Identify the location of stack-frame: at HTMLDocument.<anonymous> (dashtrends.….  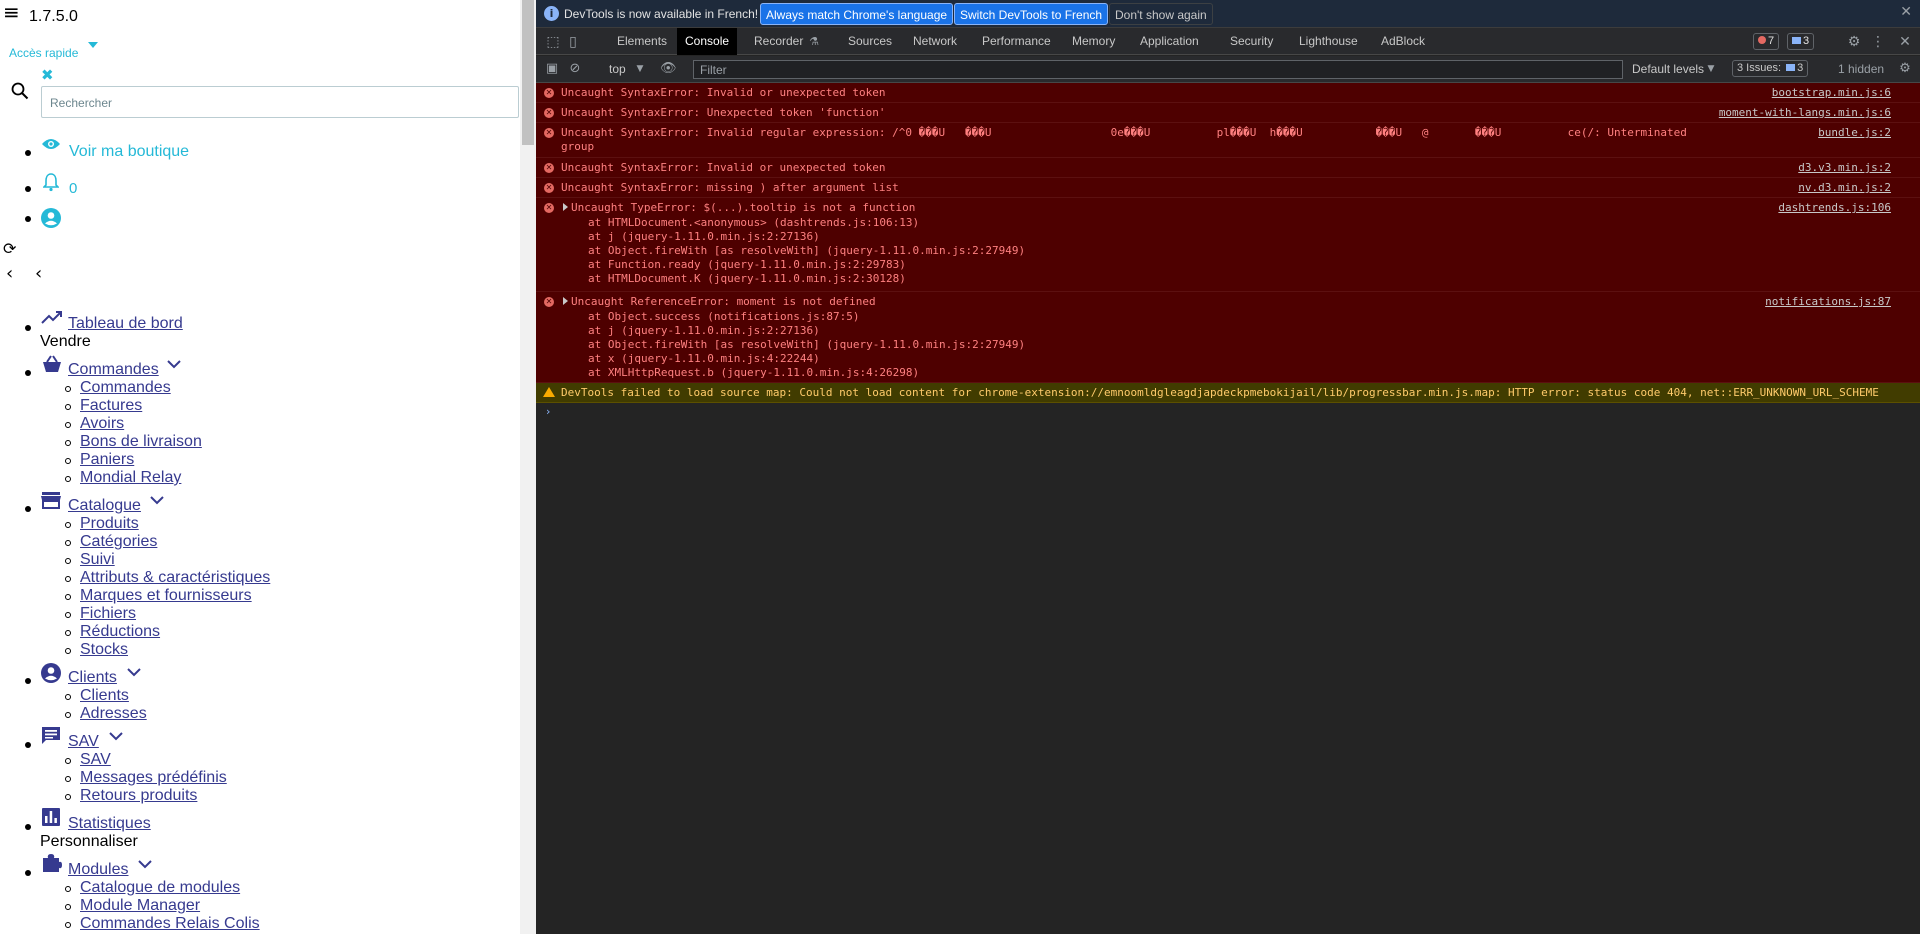
(753, 223).